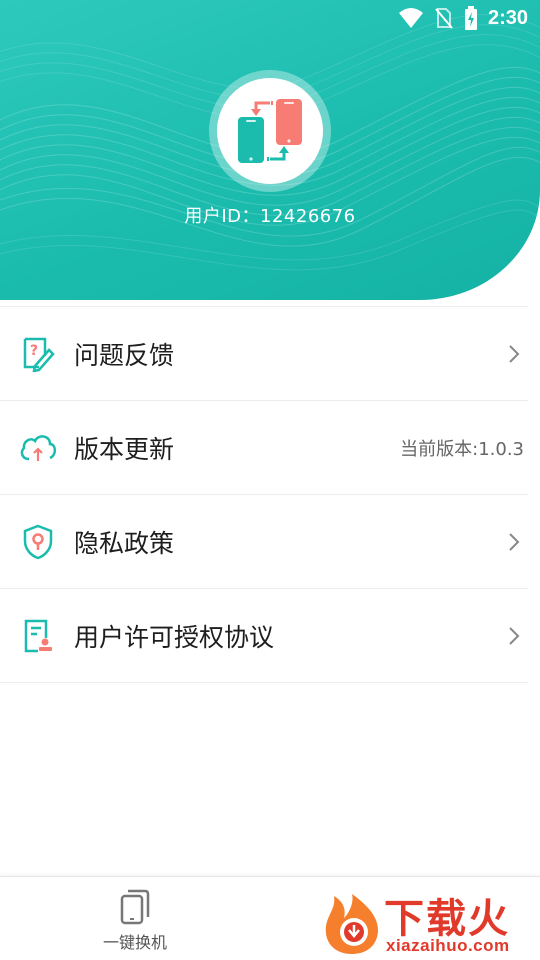  I want to click on watermark-url: xiazaihuo.com, so click(448, 945).